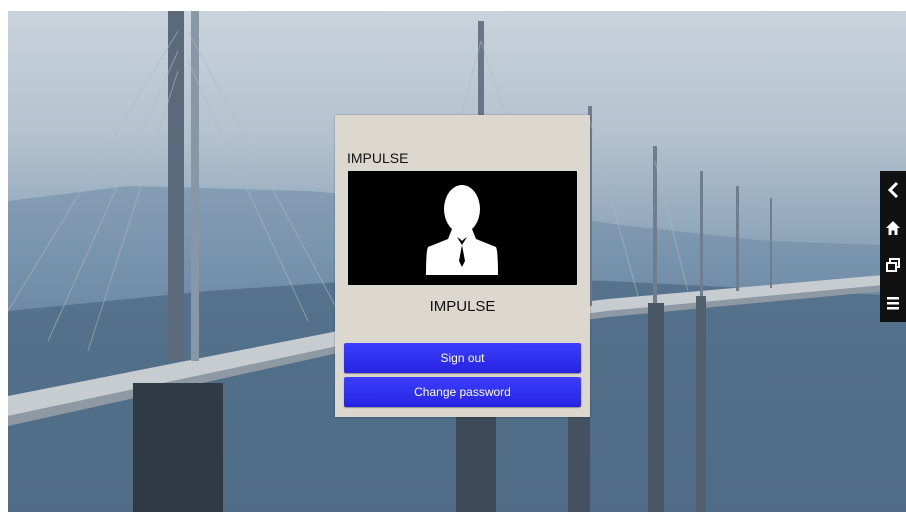 This screenshot has width=906, height=512. Describe the element at coordinates (893, 266) in the screenshot. I see `window-switch-icon` at that location.